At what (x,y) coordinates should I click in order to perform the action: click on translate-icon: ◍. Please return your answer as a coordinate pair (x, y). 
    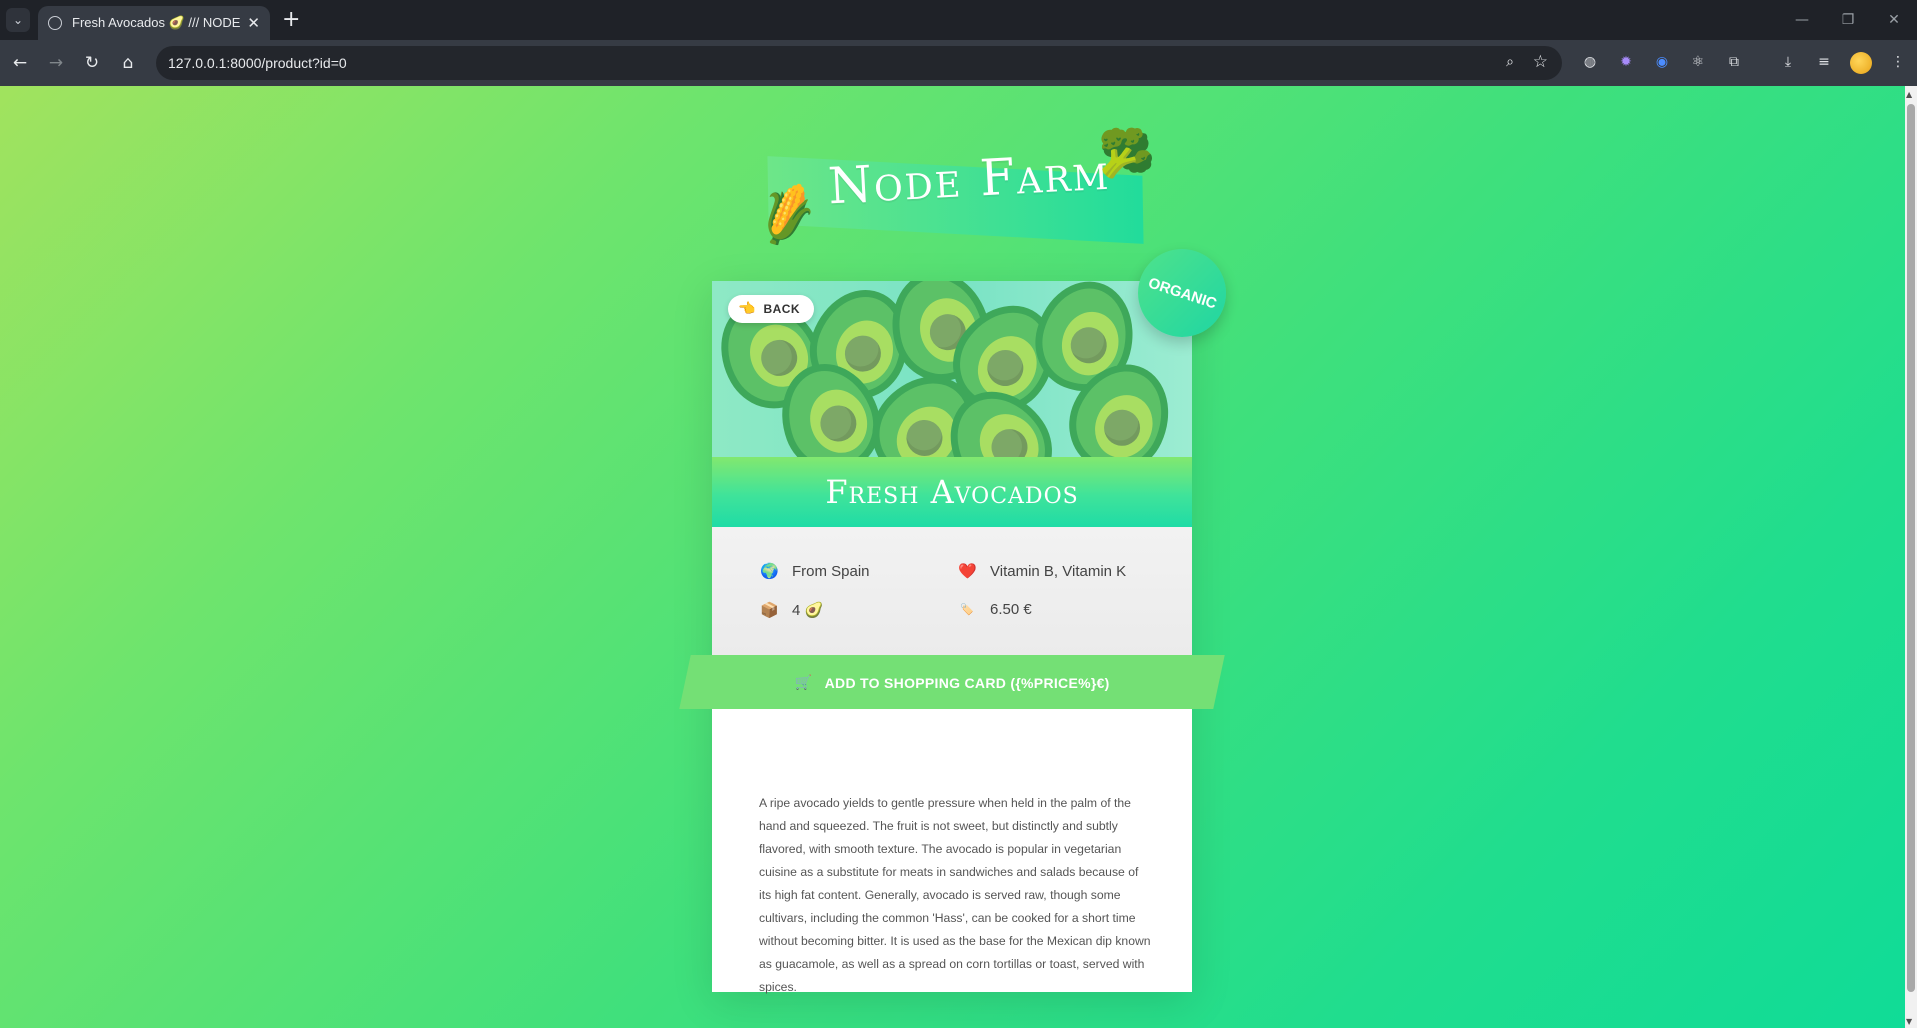
    Looking at the image, I should click on (1590, 62).